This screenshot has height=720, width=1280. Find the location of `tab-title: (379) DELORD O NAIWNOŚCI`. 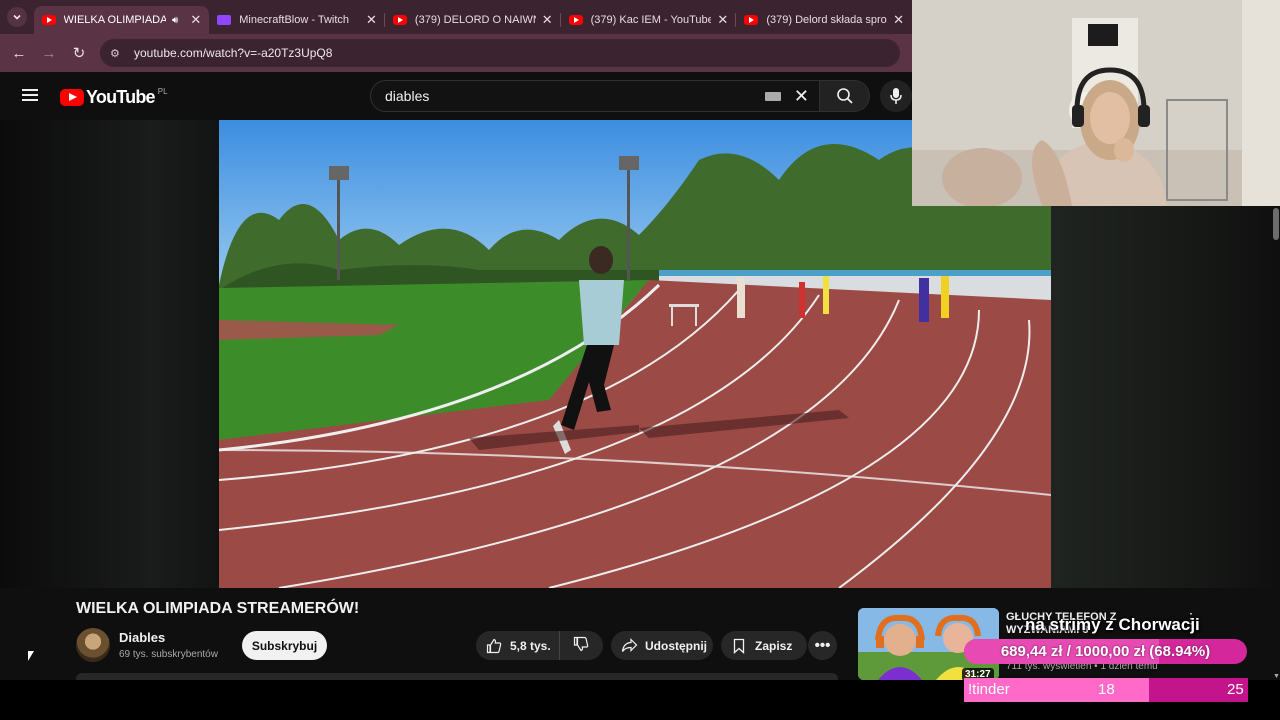

tab-title: (379) DELORD O NAIWNOŚCI is located at coordinates (475, 20).